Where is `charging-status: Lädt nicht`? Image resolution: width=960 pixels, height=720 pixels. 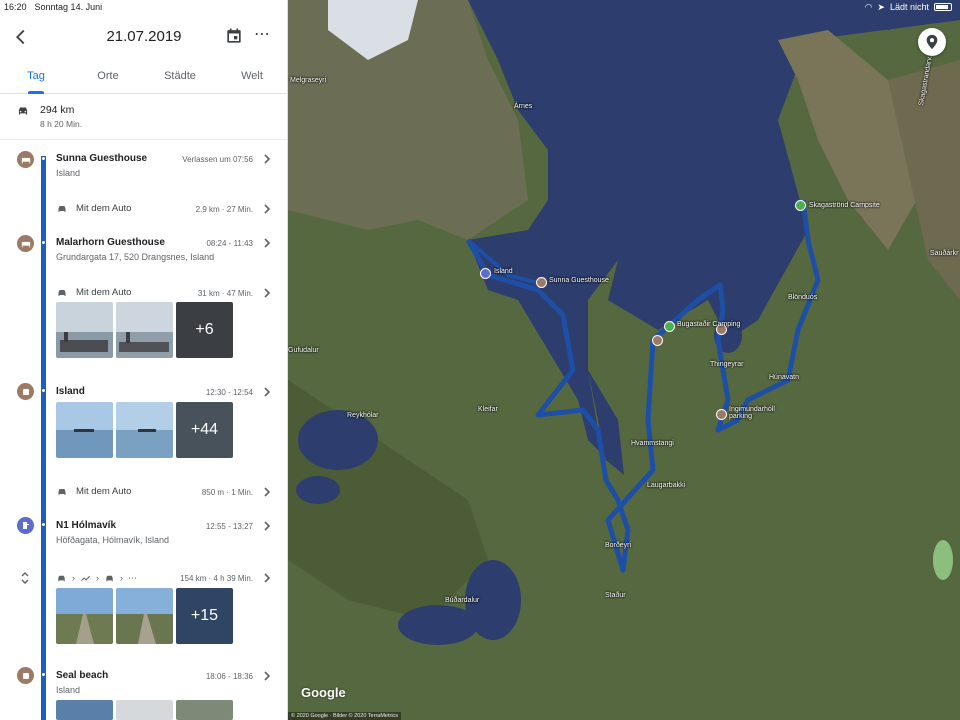
charging-status: Lädt nicht is located at coordinates (909, 7).